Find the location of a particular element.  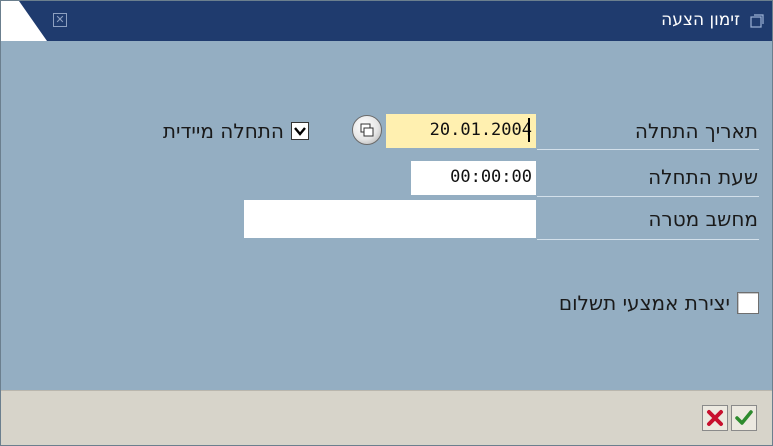

confirm-icon is located at coordinates (744, 417).